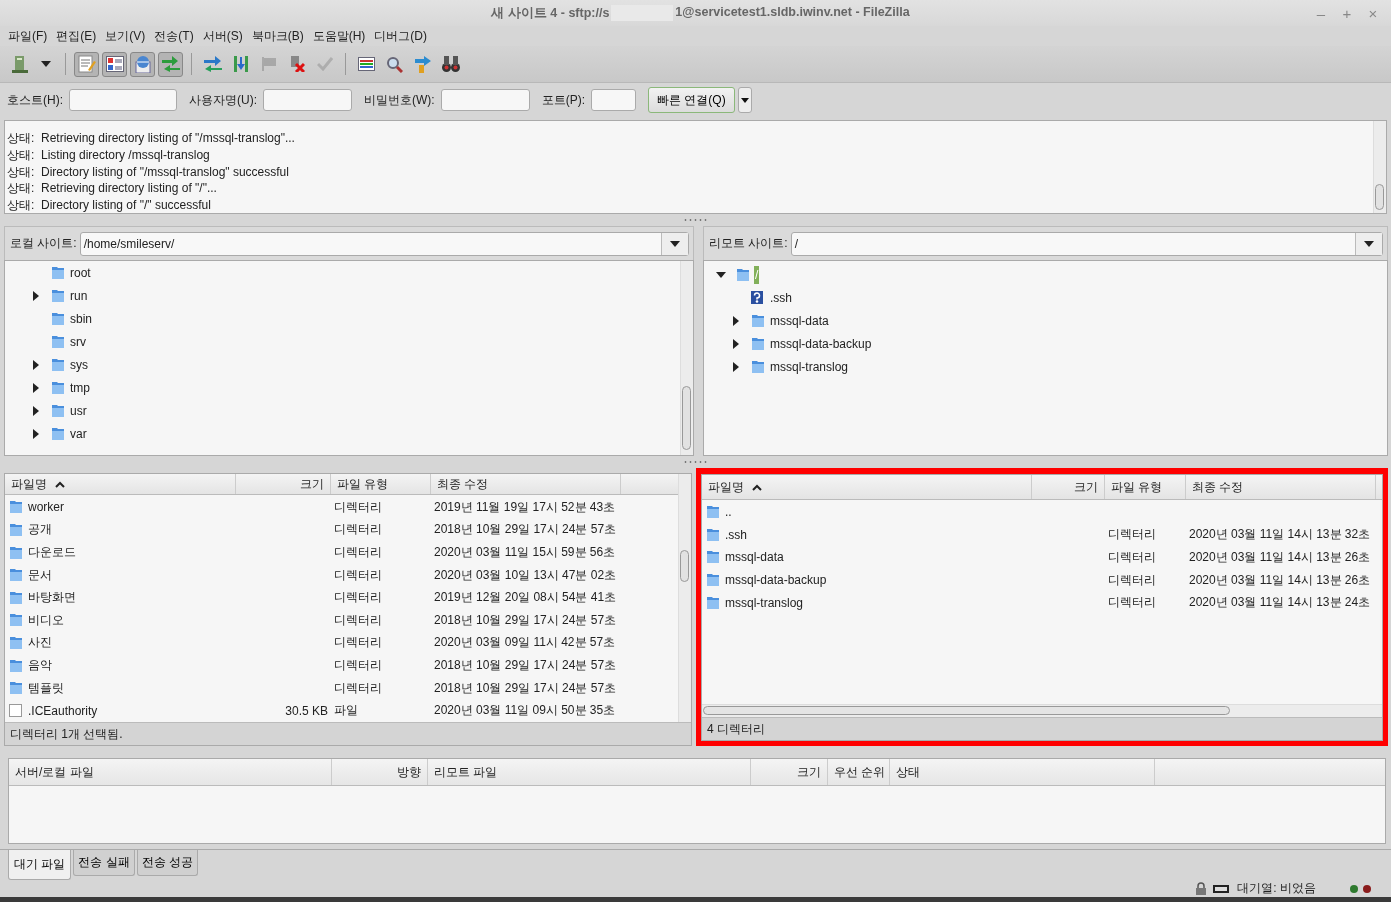 The width and height of the screenshot is (1391, 902). Describe the element at coordinates (809, 366) in the screenshot. I see `tree-item: mssql-translog` at that location.